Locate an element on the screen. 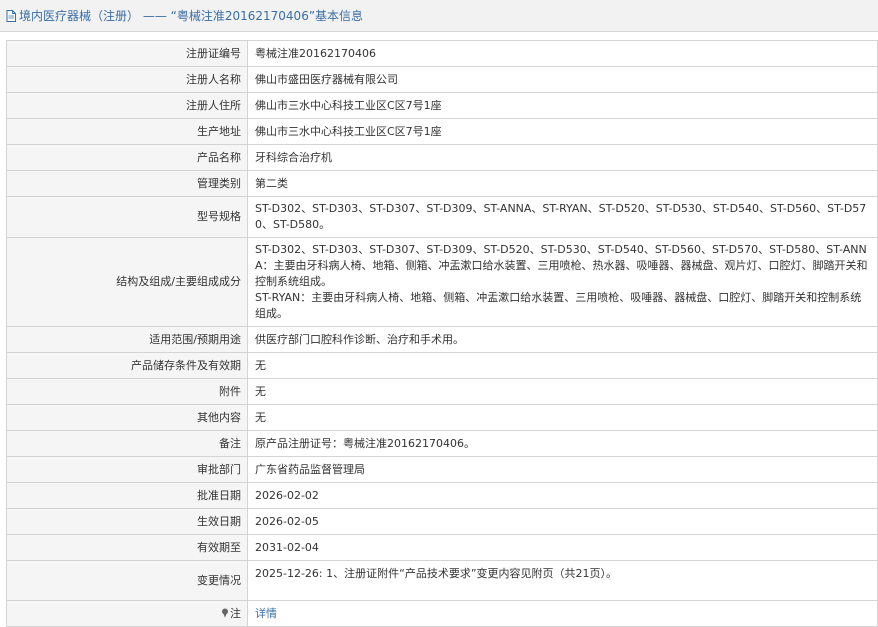  label-models: 型号规格 is located at coordinates (127, 217).